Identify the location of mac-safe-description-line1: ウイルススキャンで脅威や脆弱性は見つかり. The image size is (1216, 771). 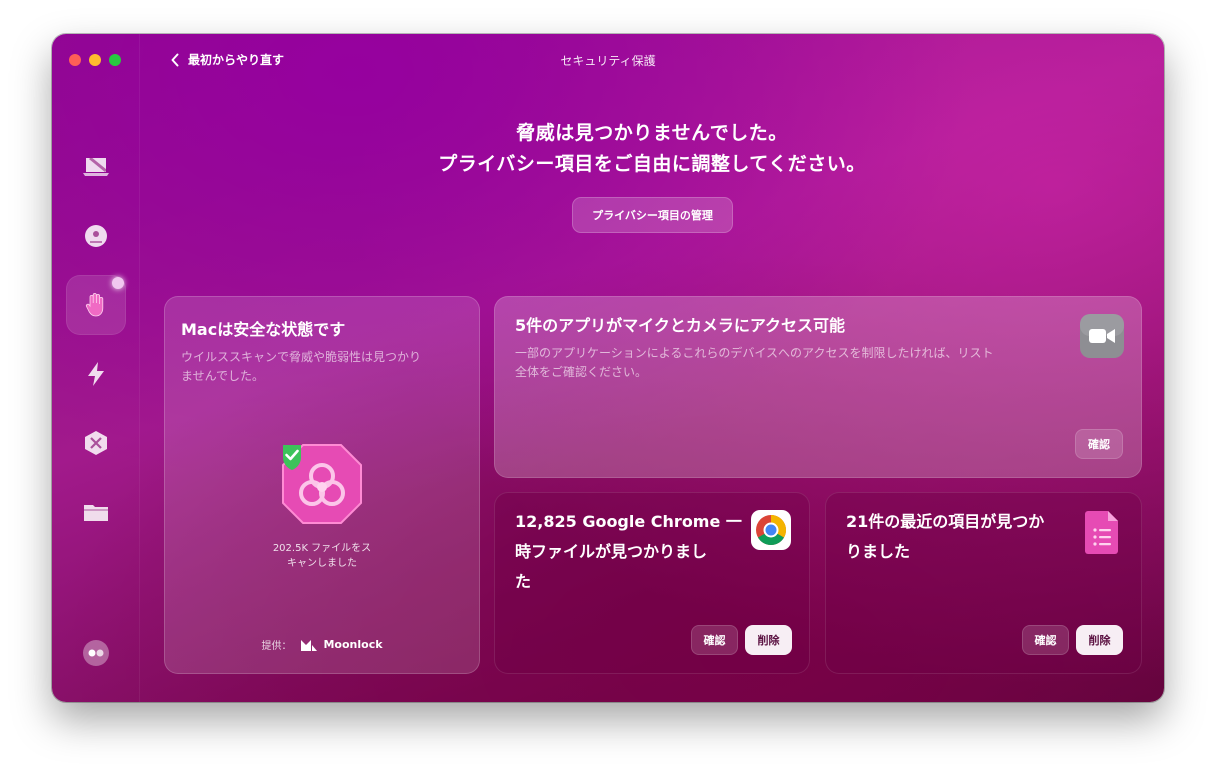
(301, 357).